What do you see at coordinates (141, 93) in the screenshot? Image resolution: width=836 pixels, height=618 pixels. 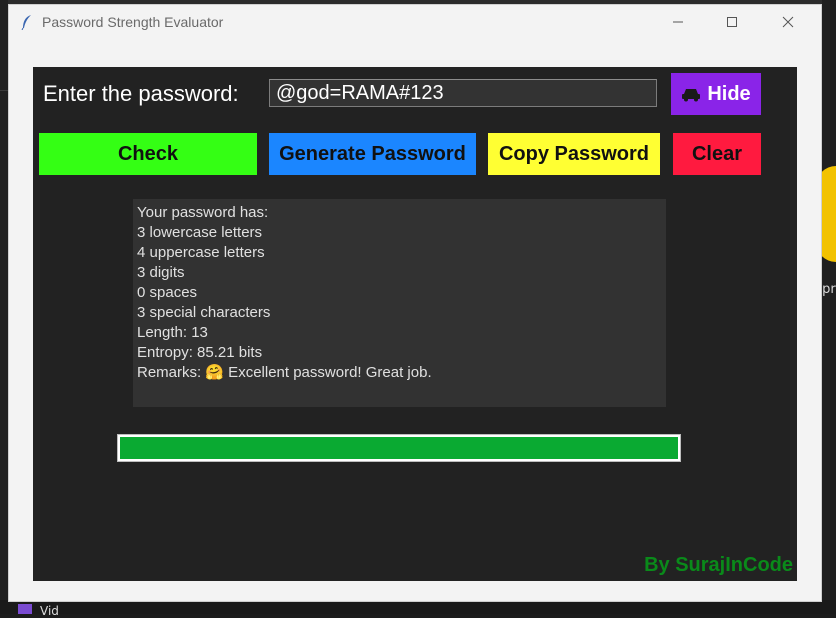 I see `password-label: Enter the password:` at bounding box center [141, 93].